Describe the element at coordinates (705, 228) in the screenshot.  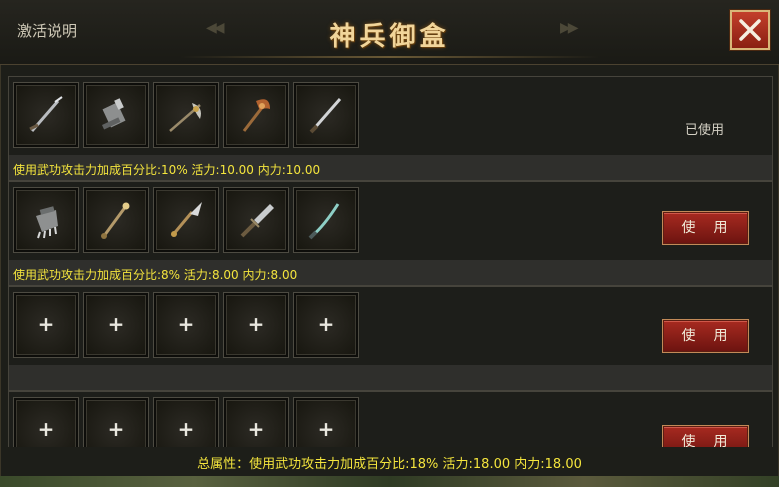
I see `use-button-set-2: 使用` at that location.